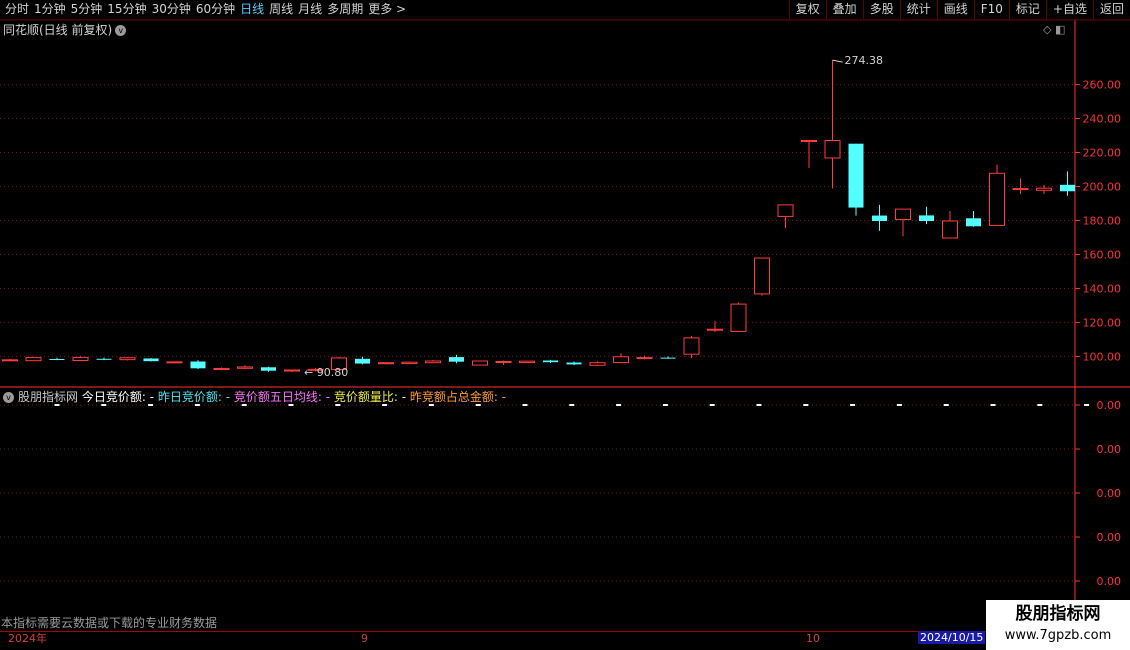 The width and height of the screenshot is (1130, 650). Describe the element at coordinates (1102, 356) in the screenshot. I see `y-tick-label: 100.00` at that location.